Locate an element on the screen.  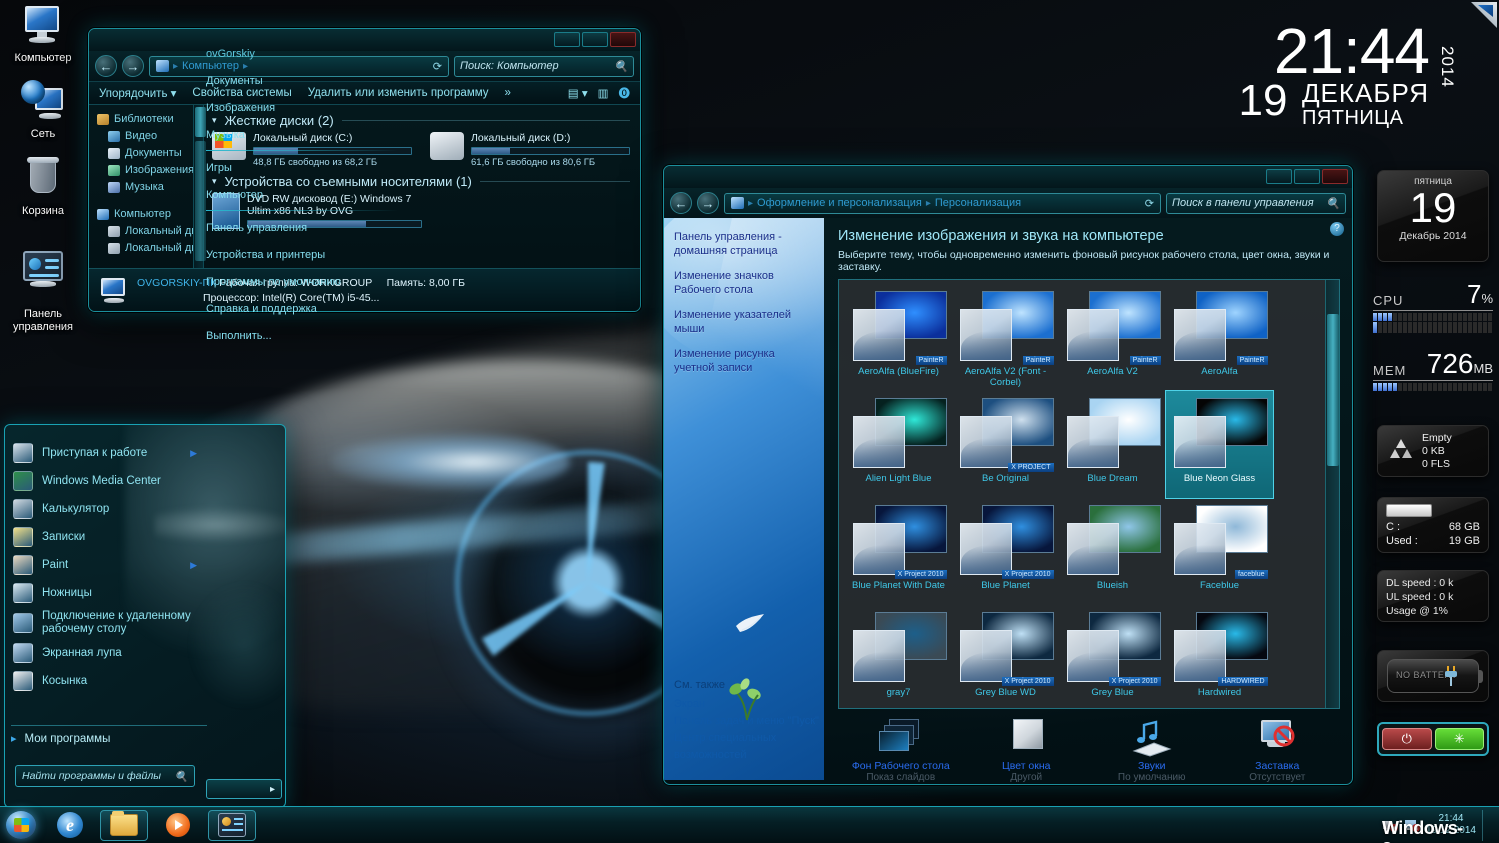
nav-item-video: Видео is located at coordinates (143, 136).